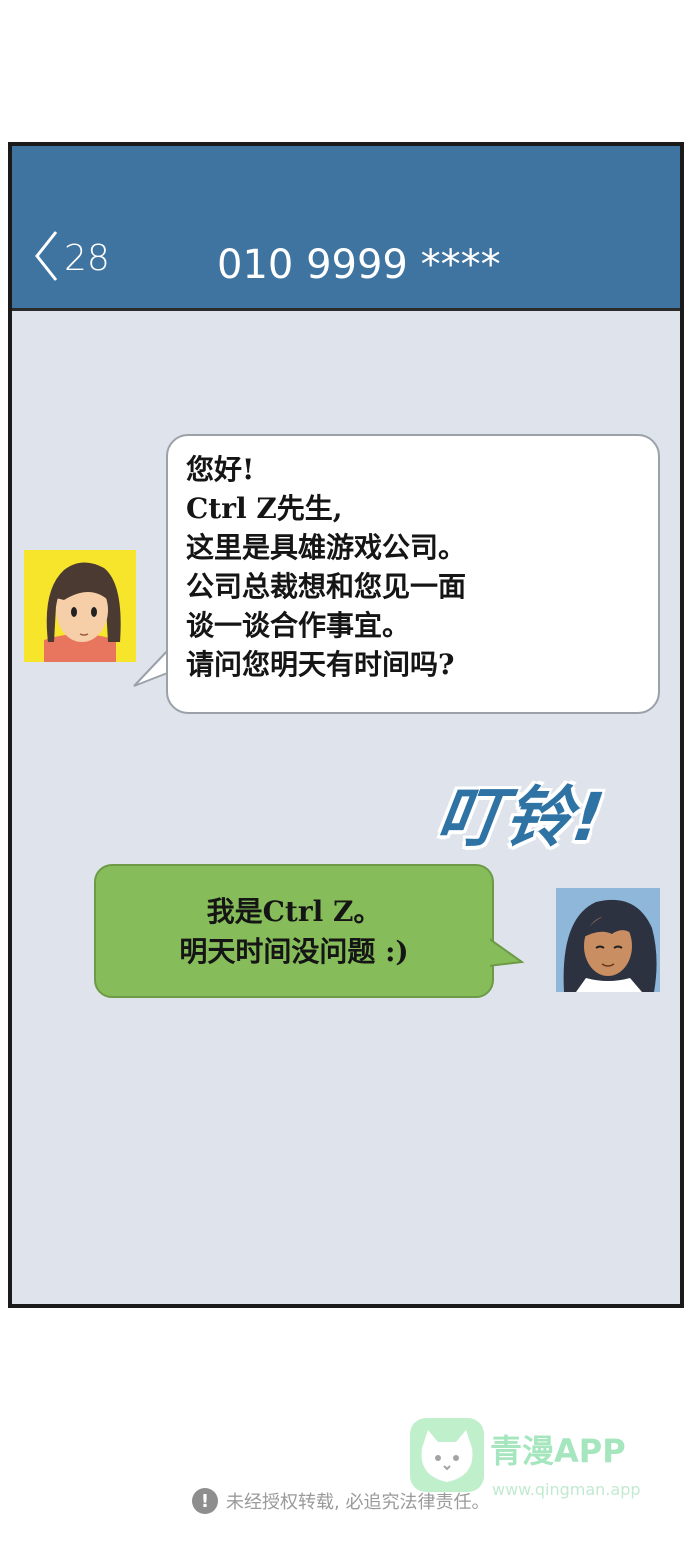 The width and height of the screenshot is (690, 1543). What do you see at coordinates (294, 951) in the screenshot?
I see `message-line: 明天时间没问题 :)` at bounding box center [294, 951].